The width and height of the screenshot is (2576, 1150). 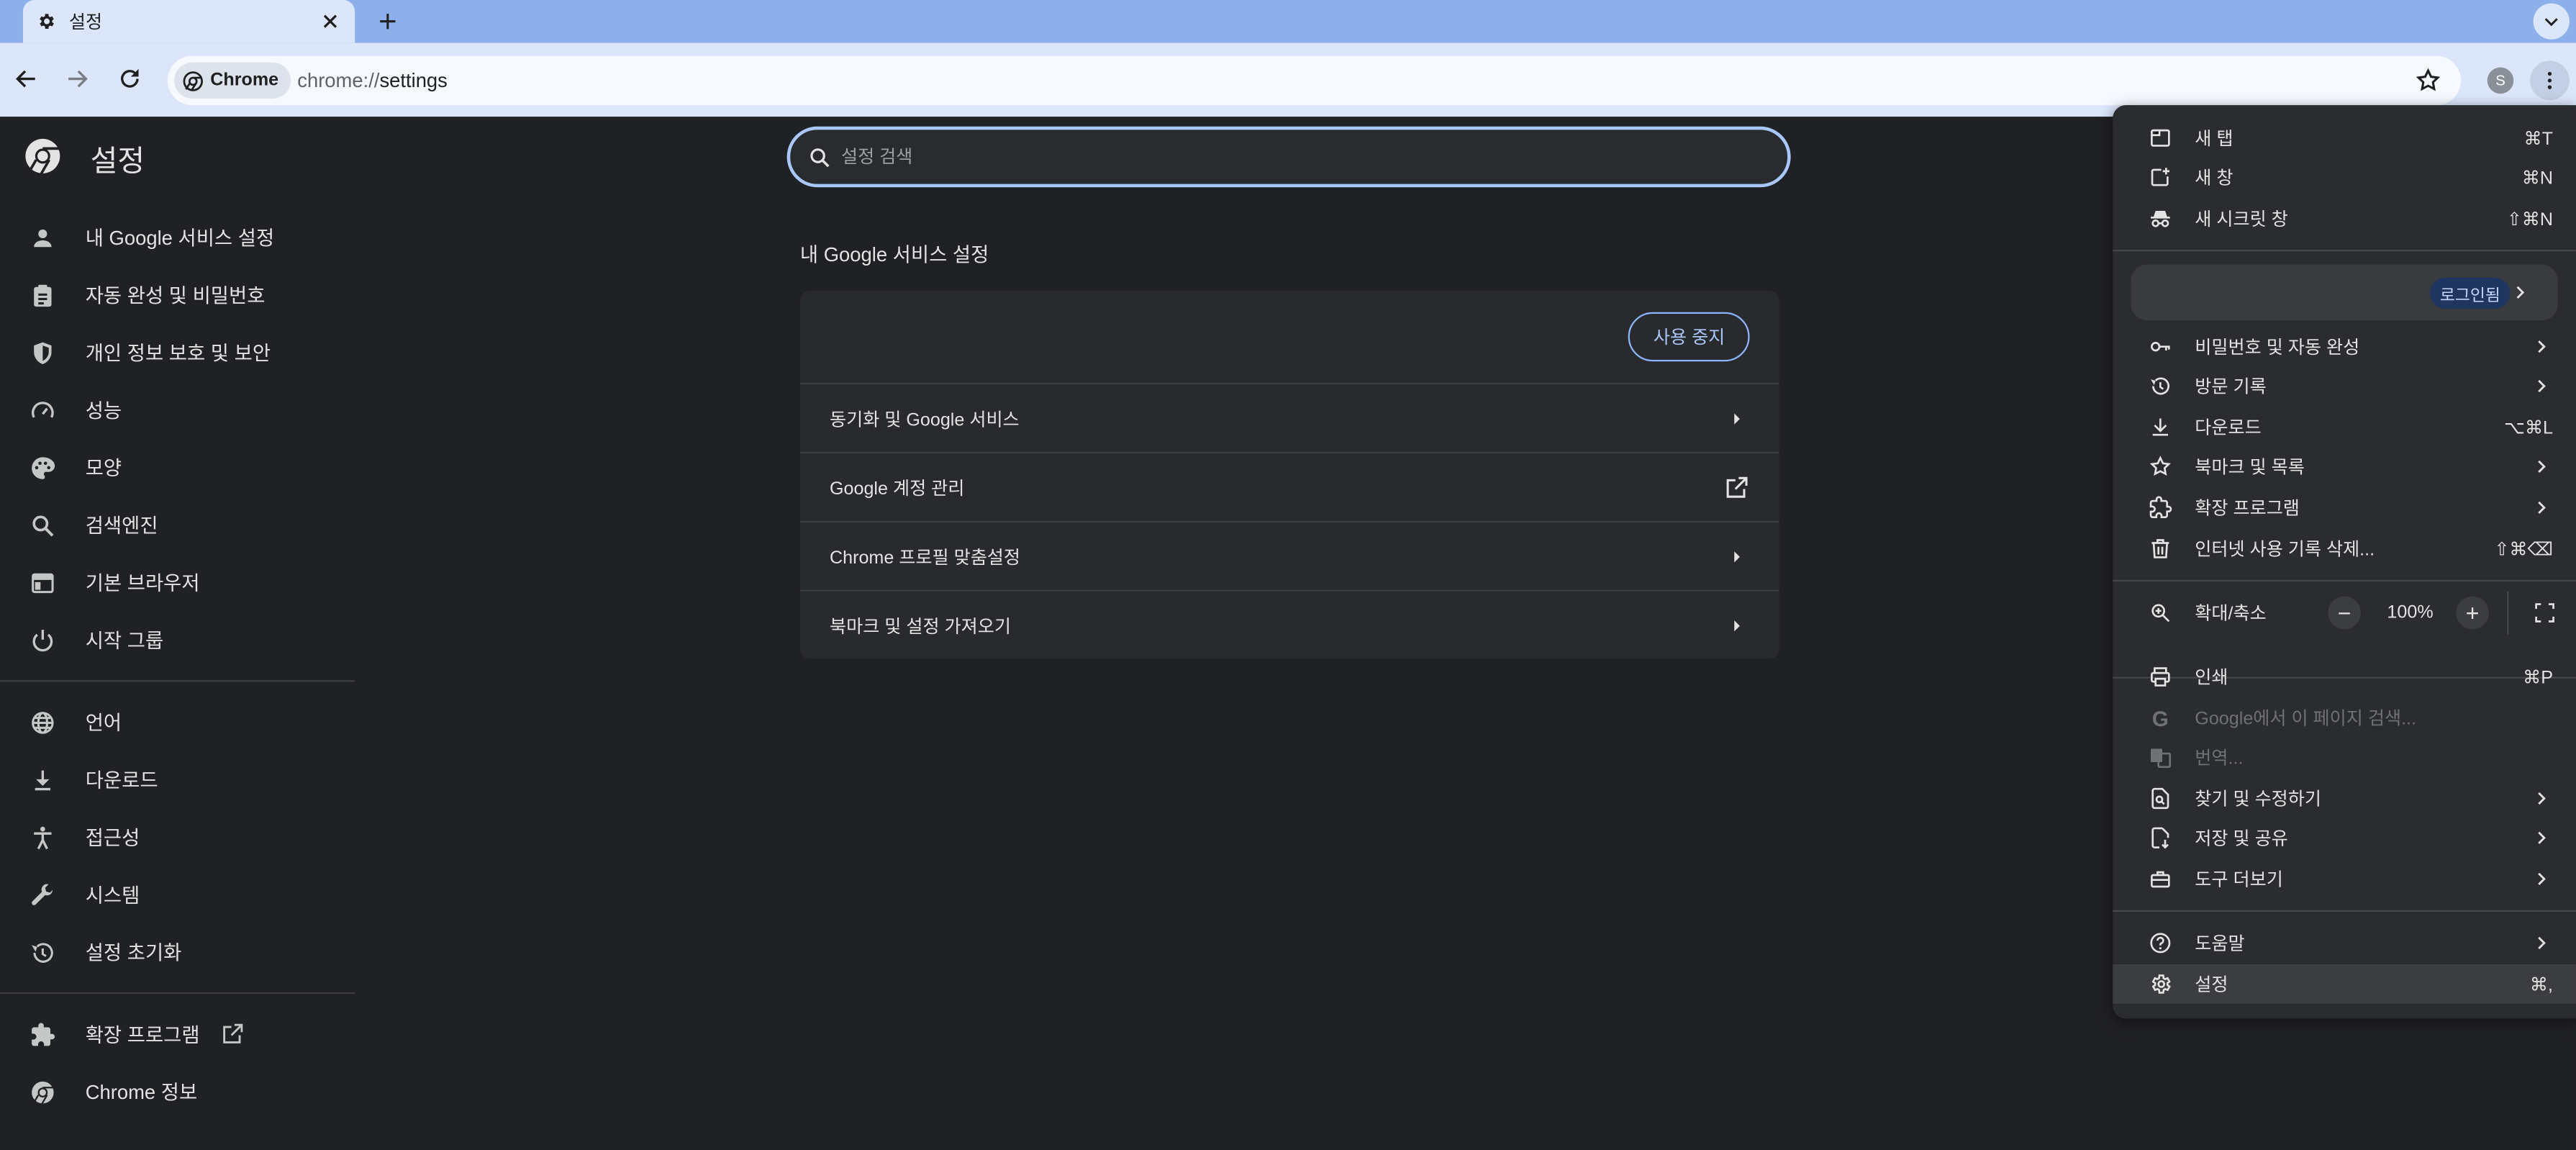 What do you see at coordinates (43, 722) in the screenshot?
I see `globe-icon` at bounding box center [43, 722].